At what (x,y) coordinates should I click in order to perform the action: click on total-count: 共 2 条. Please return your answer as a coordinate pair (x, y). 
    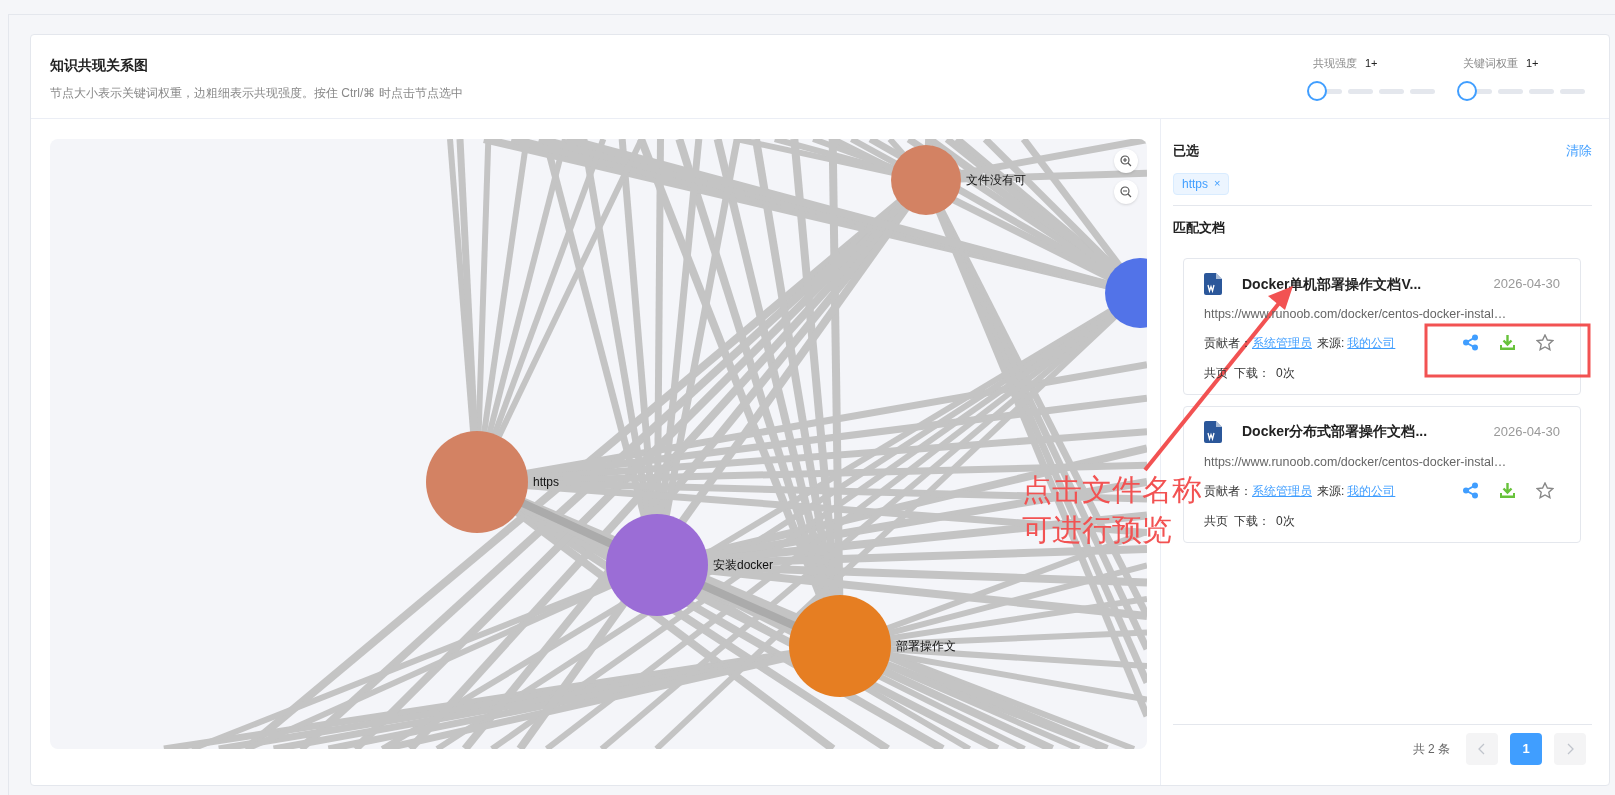
    Looking at the image, I should click on (1431, 749).